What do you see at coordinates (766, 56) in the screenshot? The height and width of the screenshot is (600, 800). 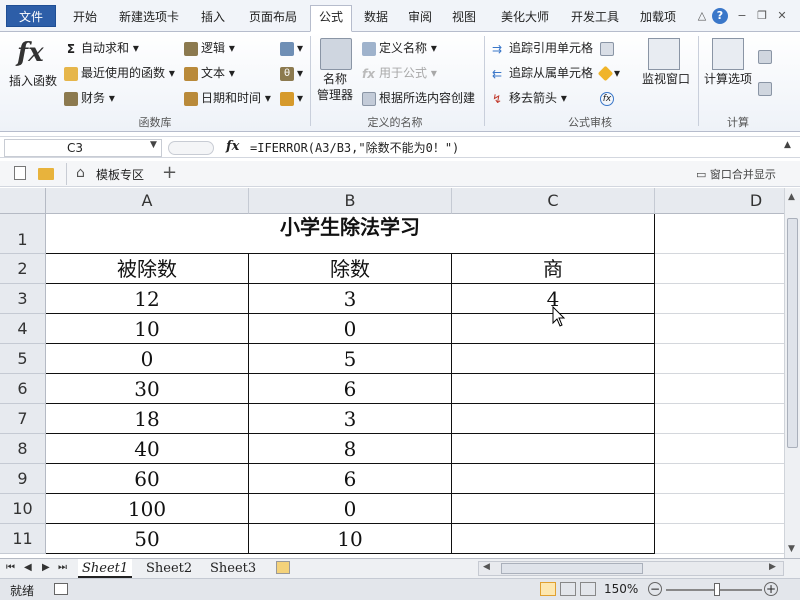 I see `calc-now-button` at bounding box center [766, 56].